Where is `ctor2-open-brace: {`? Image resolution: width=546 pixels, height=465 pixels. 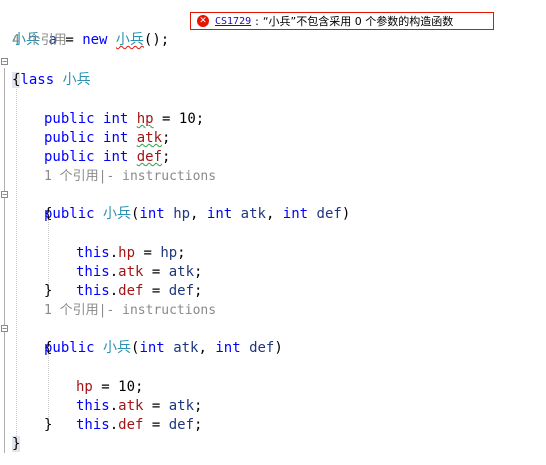
ctor2-open-brace: { is located at coordinates (48, 348).